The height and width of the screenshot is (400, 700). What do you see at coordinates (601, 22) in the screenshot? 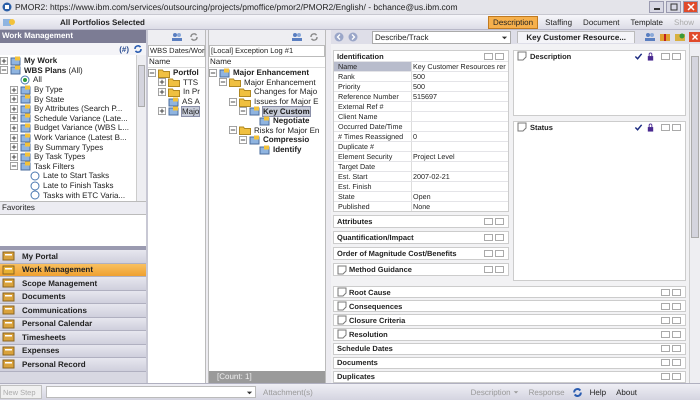
I see `toolbar-button: Document` at bounding box center [601, 22].